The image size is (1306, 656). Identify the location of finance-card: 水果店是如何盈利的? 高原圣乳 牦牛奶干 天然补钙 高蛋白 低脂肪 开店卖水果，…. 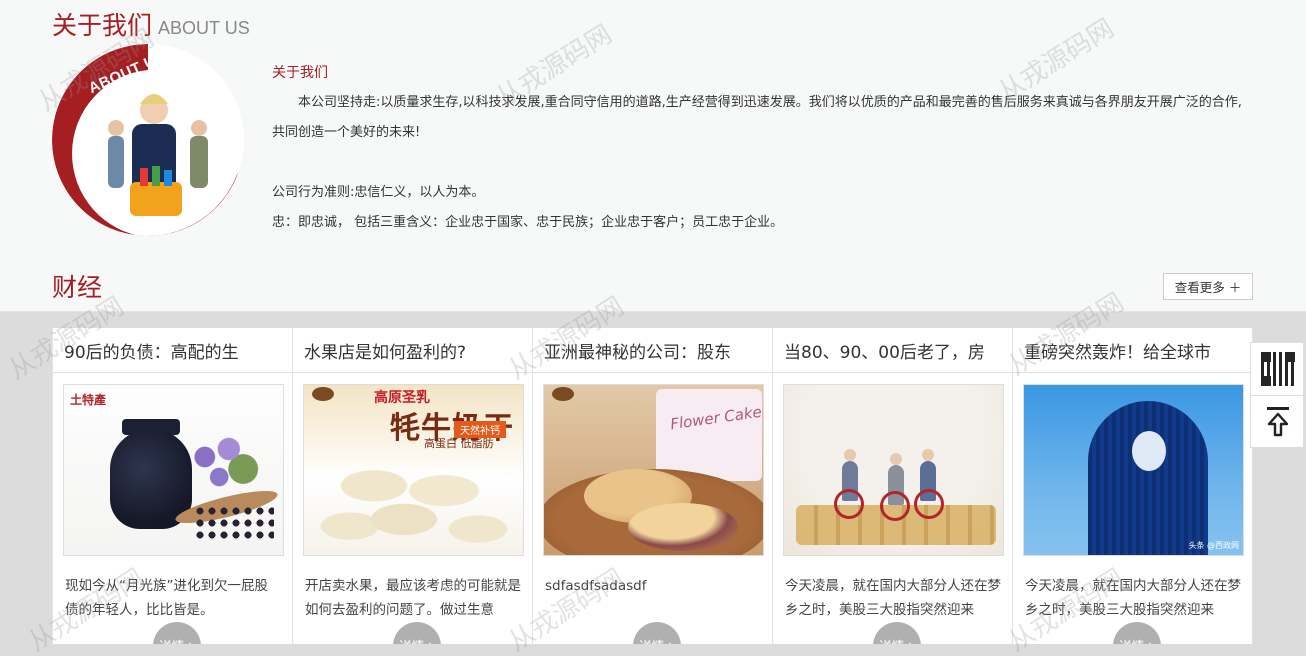
(413, 486).